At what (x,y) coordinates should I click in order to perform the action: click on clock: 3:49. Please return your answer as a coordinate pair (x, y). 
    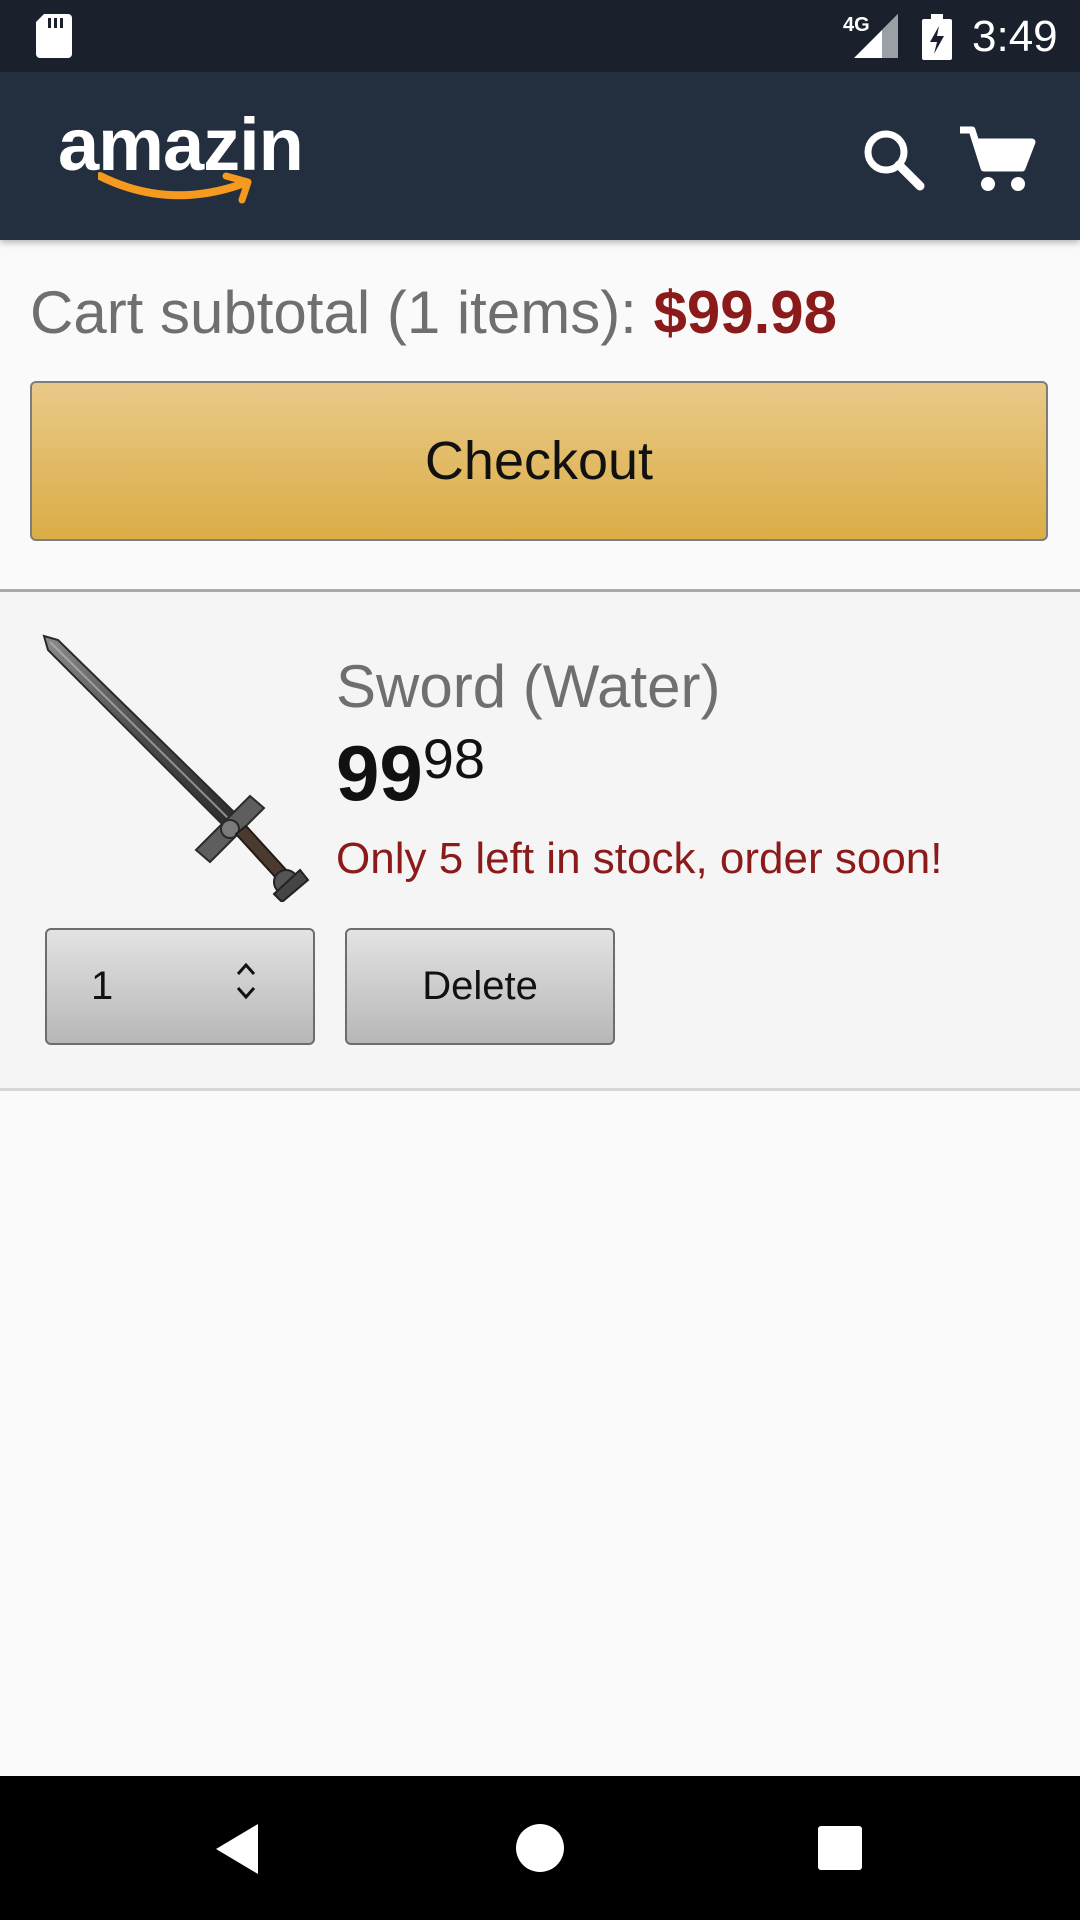
    Looking at the image, I should click on (1015, 36).